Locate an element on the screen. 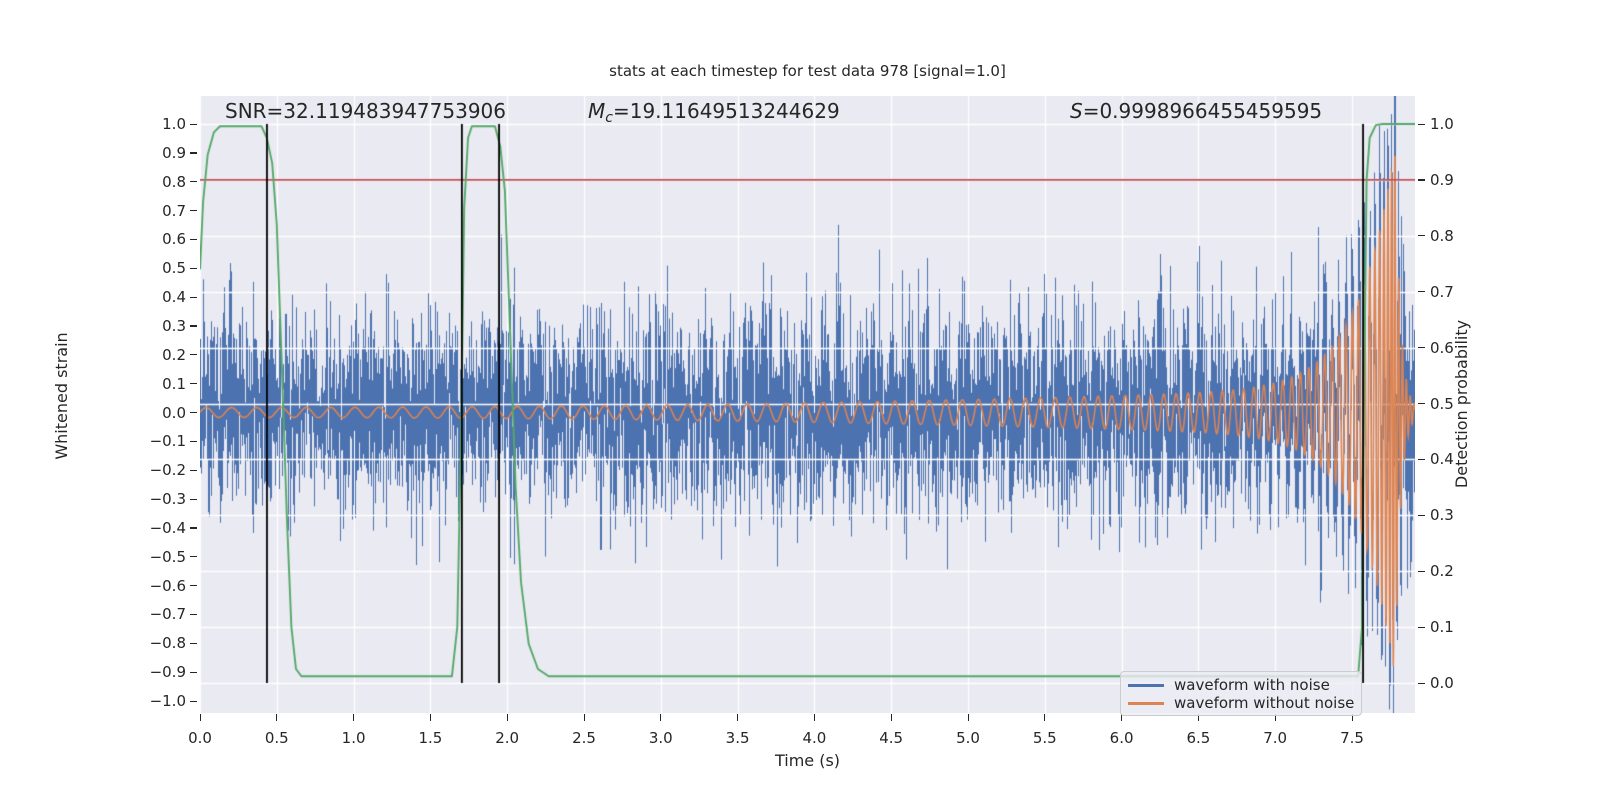  y-left-tick-label: 0.8 is located at coordinates (174, 181).